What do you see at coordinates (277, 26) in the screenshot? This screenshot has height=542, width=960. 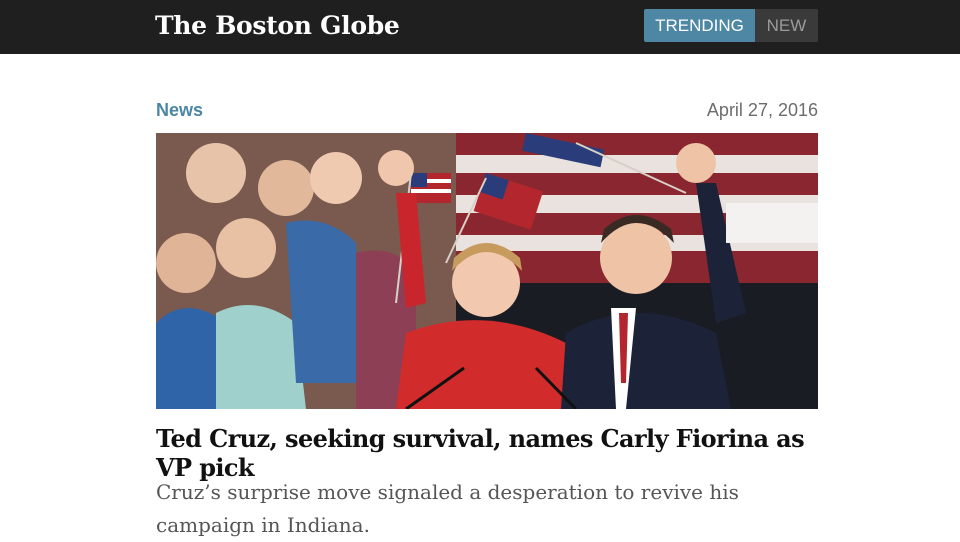 I see `site-logo: The Boston Globe` at bounding box center [277, 26].